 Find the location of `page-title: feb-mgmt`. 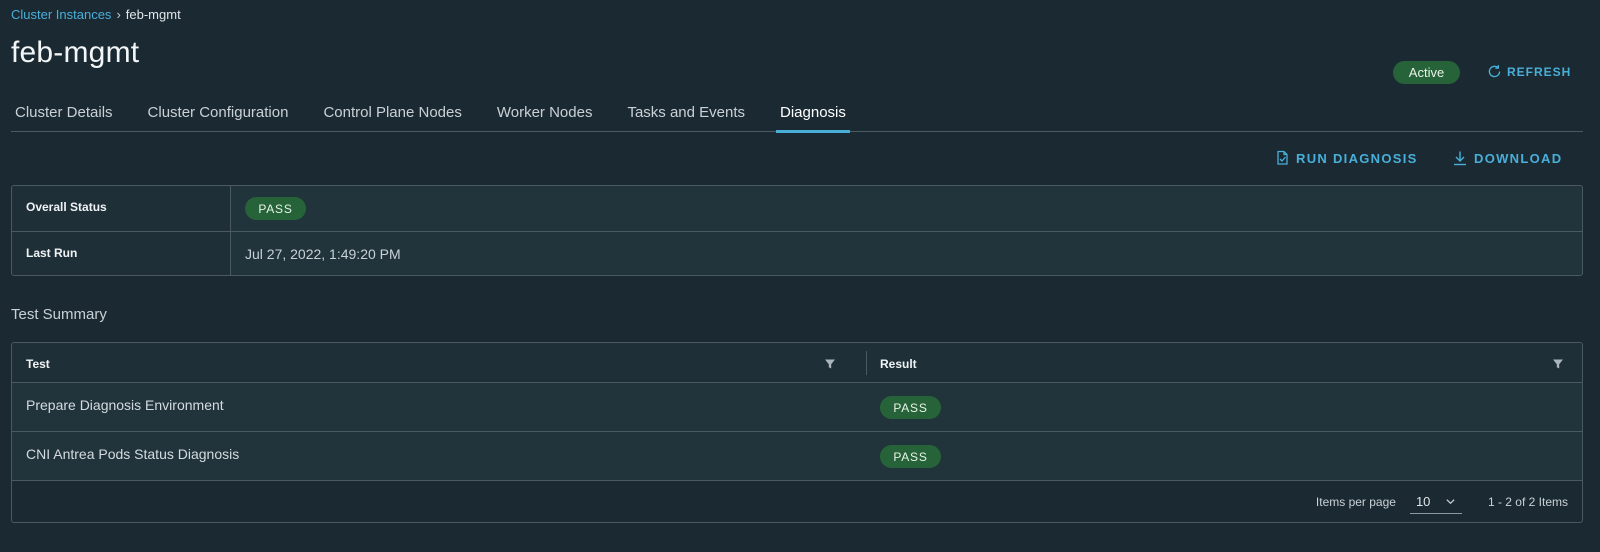

page-title: feb-mgmt is located at coordinates (75, 52).